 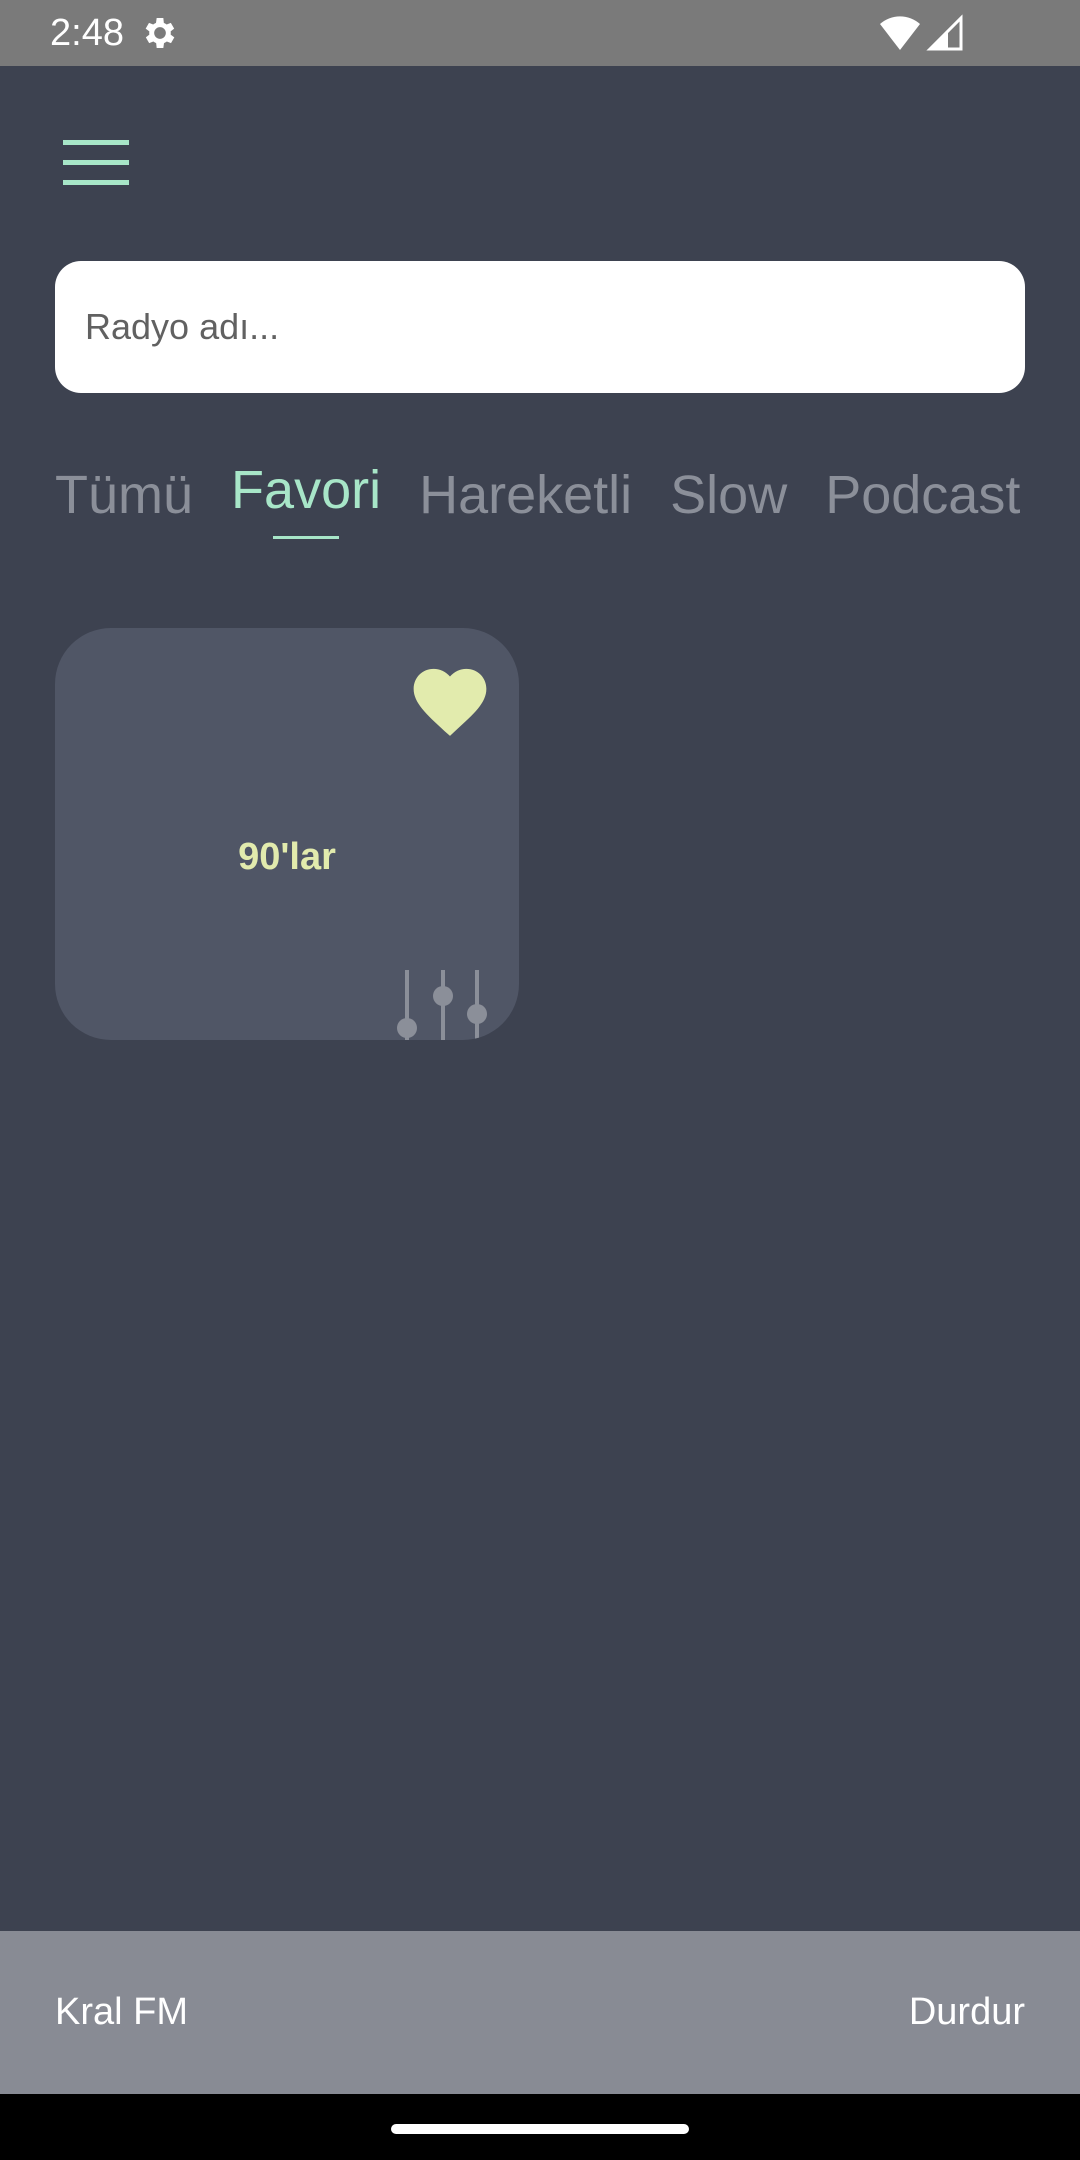 I want to click on station-name: 90'lar, so click(x=287, y=857).